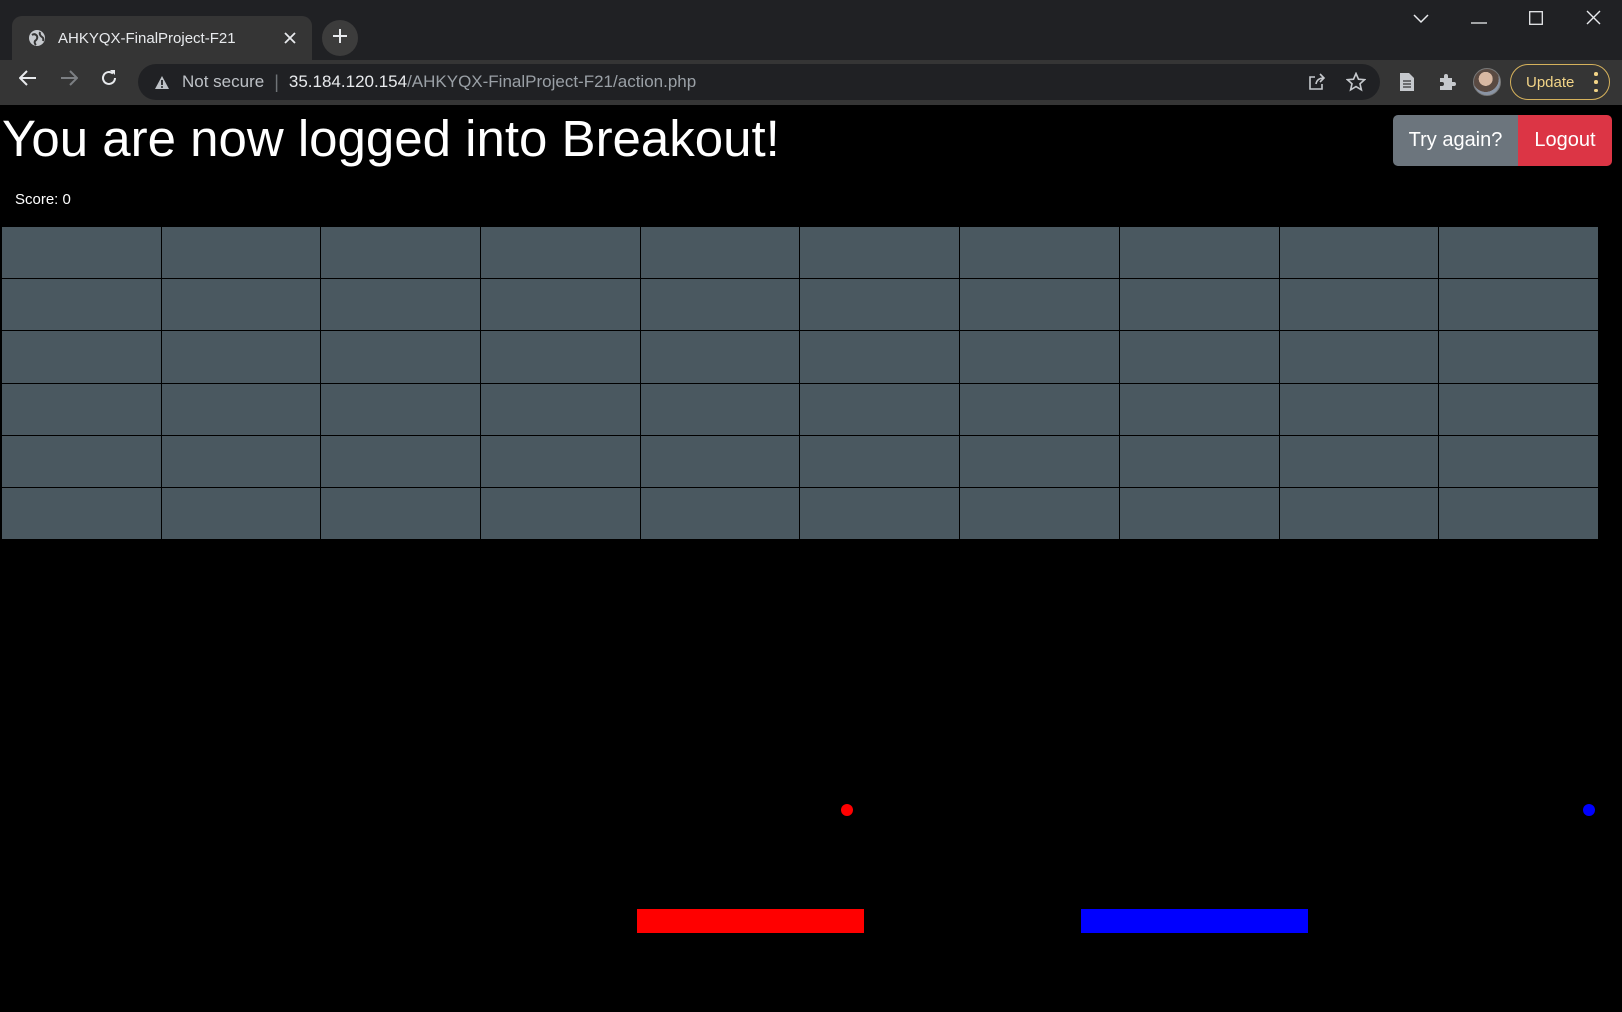 Image resolution: width=1622 pixels, height=1012 pixels. I want to click on forward-button, so click(69, 80).